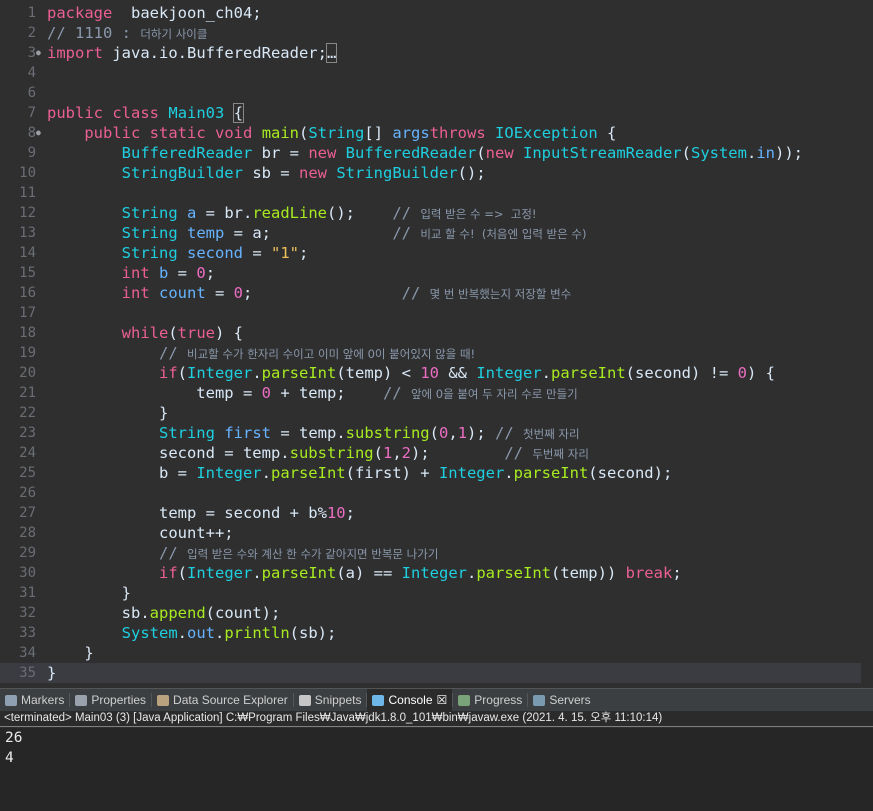  What do you see at coordinates (338, 700) in the screenshot?
I see `tab-label: Snippets` at bounding box center [338, 700].